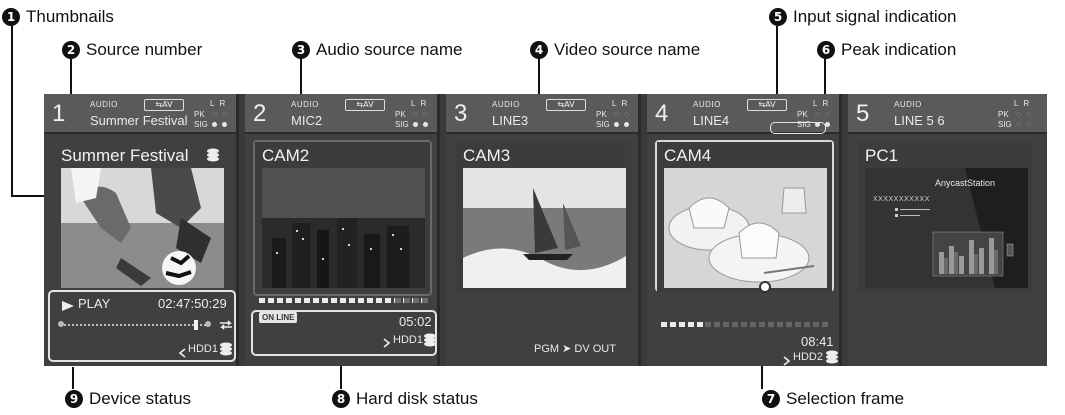 The image size is (1065, 415). I want to click on callout-number: 8, so click(341, 399).